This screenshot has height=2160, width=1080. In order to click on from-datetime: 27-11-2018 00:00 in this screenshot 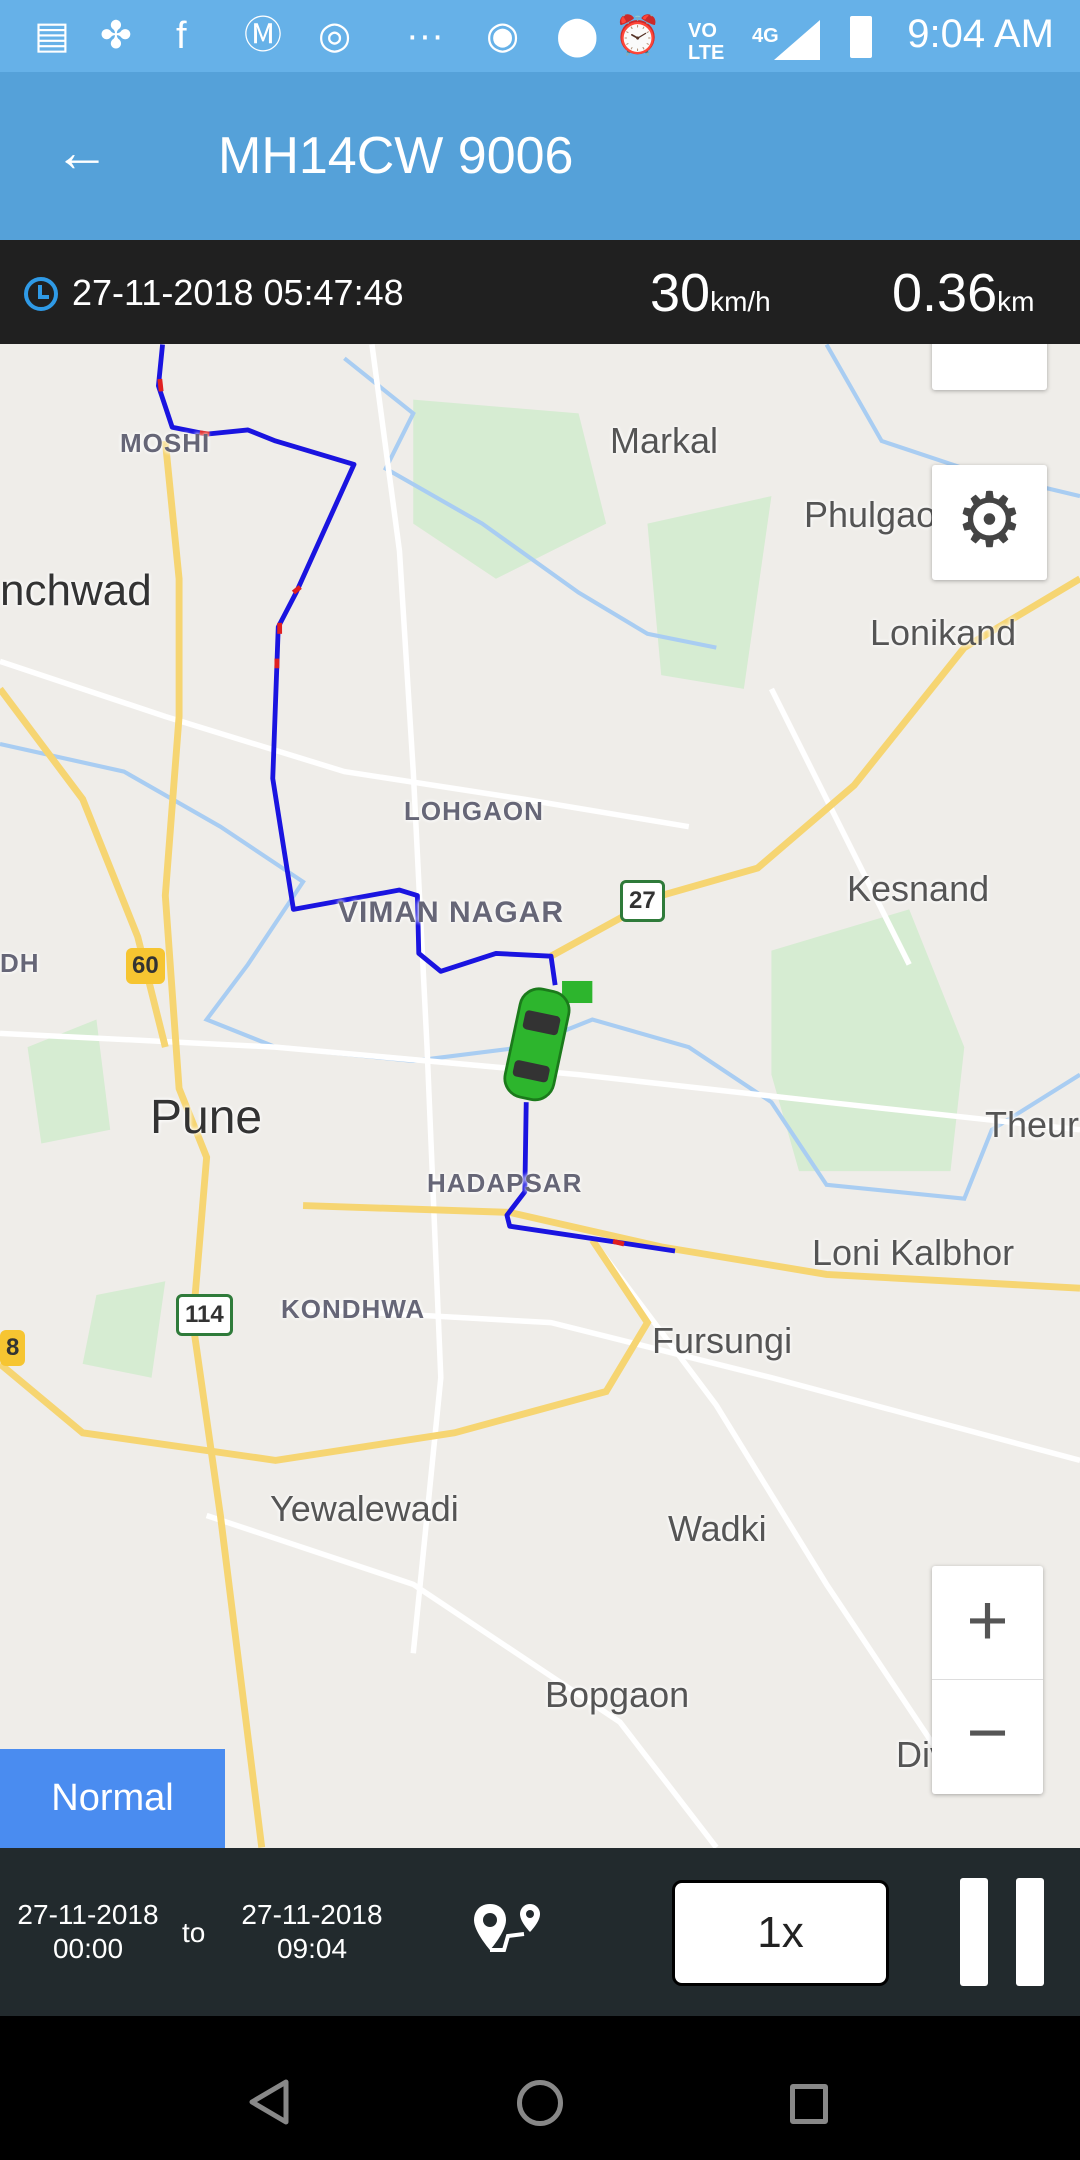, I will do `click(88, 1932)`.